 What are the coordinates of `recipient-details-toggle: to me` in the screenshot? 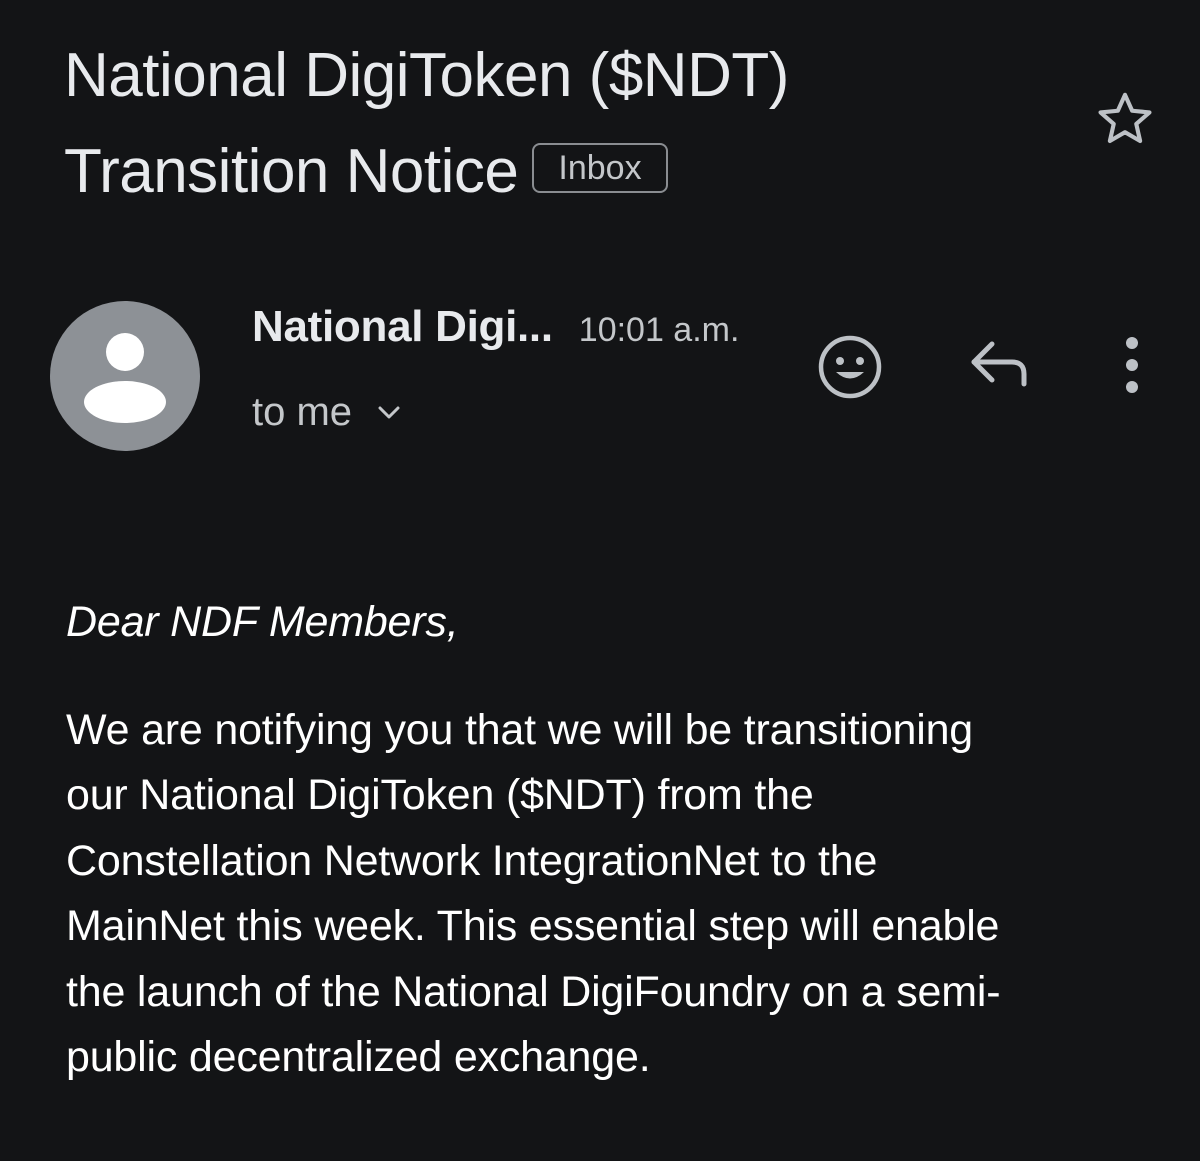 It's located at (328, 412).